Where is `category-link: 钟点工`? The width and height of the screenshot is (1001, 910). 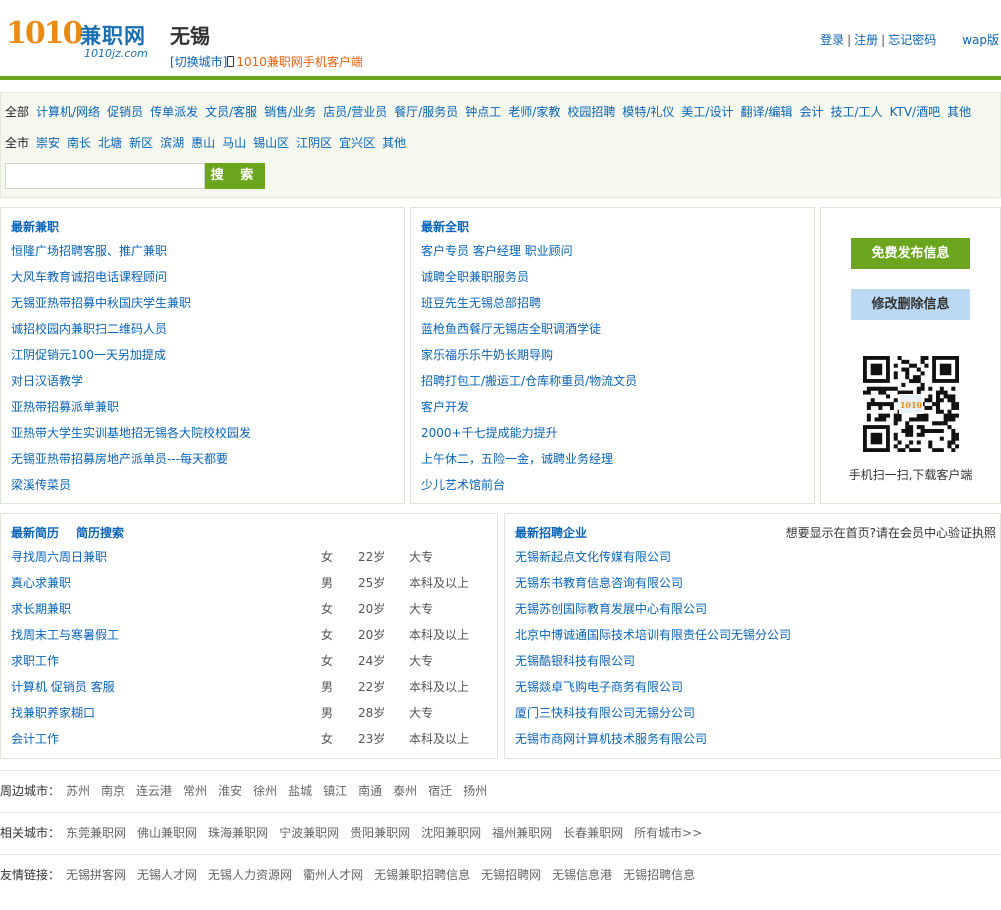
category-link: 钟点工 is located at coordinates (483, 112).